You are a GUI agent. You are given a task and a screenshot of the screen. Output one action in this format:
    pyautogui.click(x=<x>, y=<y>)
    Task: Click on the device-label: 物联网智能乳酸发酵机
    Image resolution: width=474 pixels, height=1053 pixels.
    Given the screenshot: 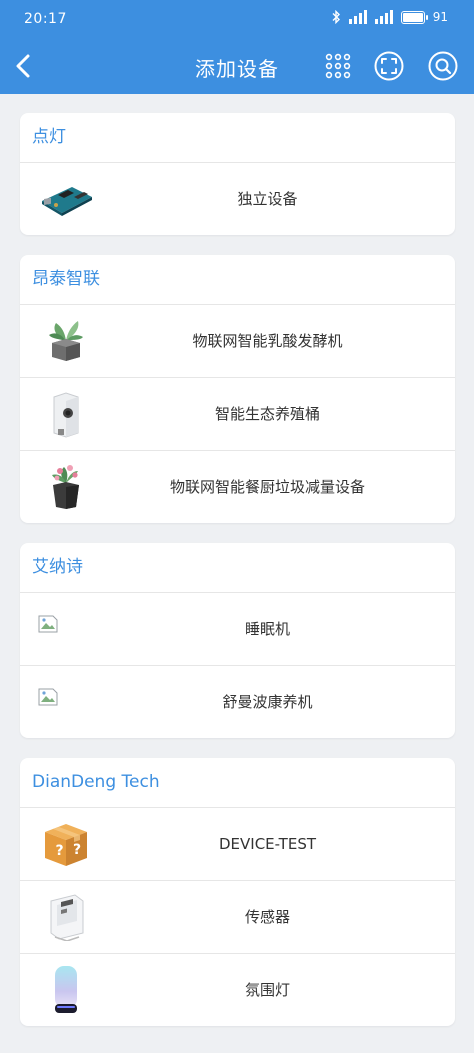 What is the action you would take?
    pyautogui.click(x=267, y=341)
    